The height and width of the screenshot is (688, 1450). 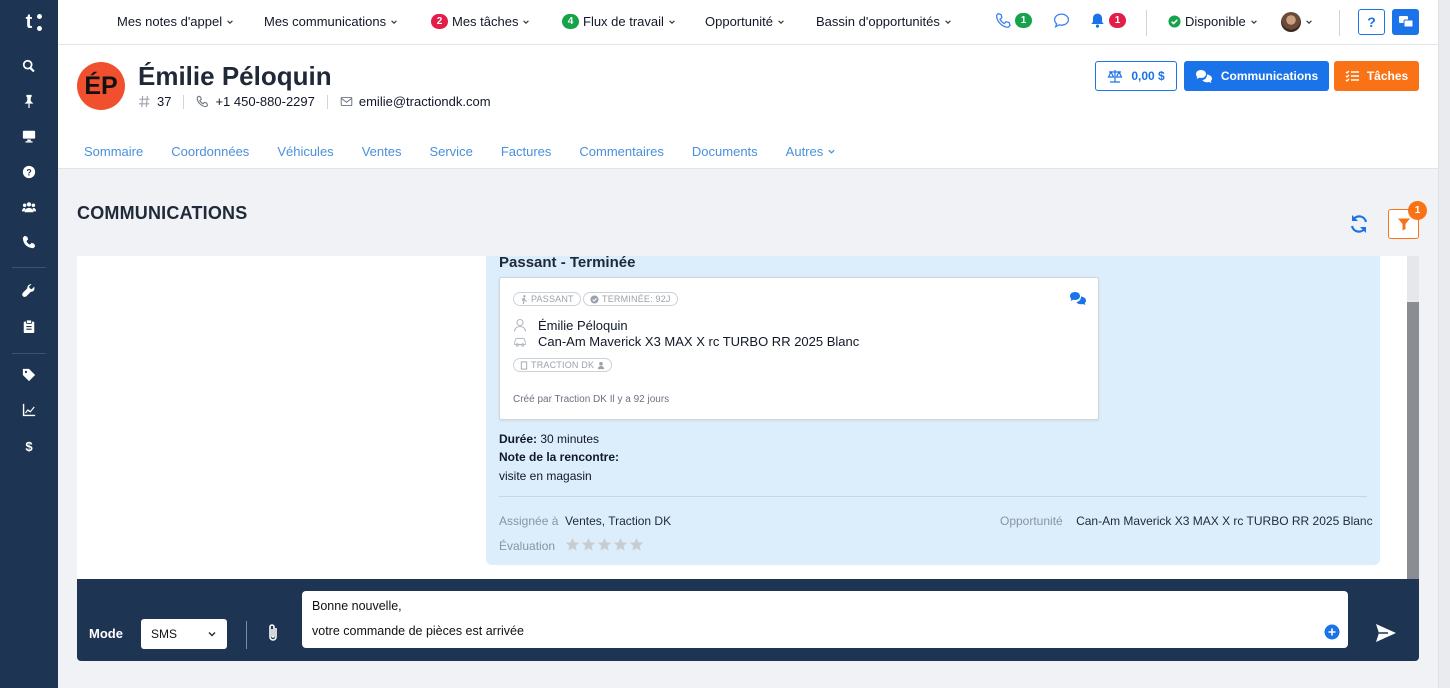 I want to click on client-avatar: ÉP, so click(x=101, y=86).